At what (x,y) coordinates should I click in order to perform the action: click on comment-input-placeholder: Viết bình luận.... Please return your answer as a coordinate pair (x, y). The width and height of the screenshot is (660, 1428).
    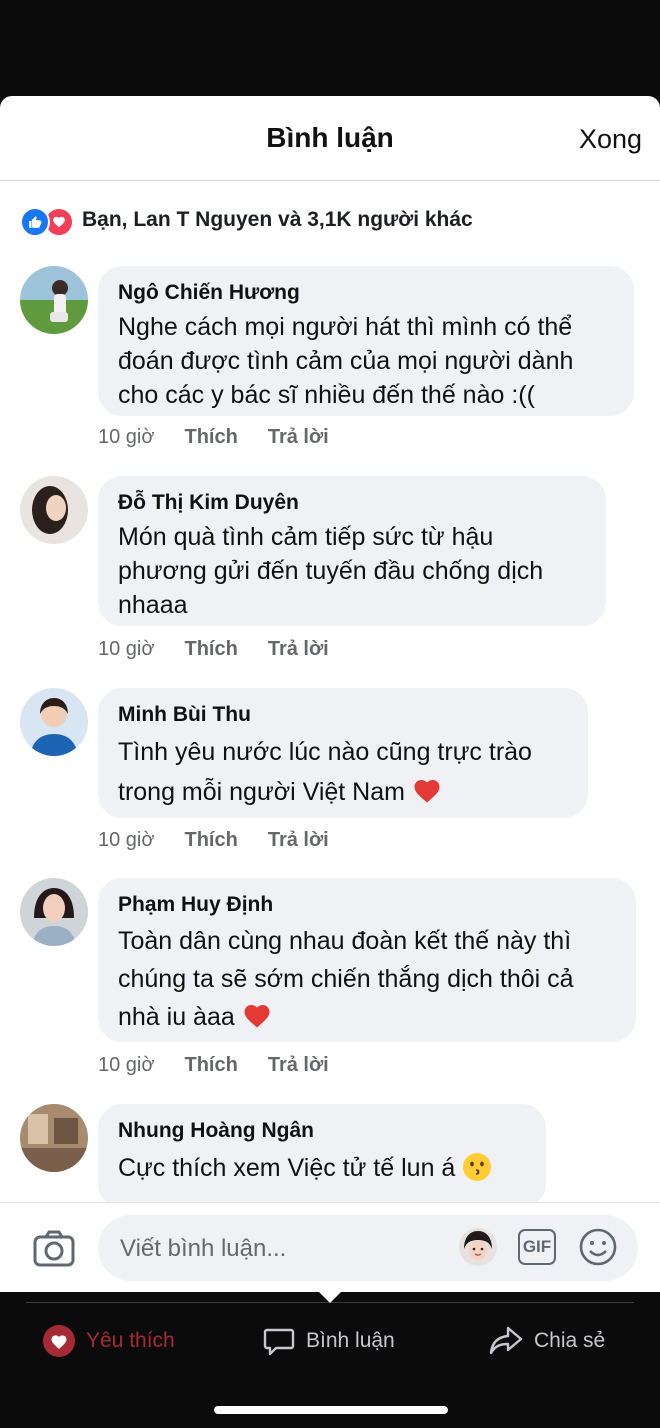
    Looking at the image, I should click on (203, 1248).